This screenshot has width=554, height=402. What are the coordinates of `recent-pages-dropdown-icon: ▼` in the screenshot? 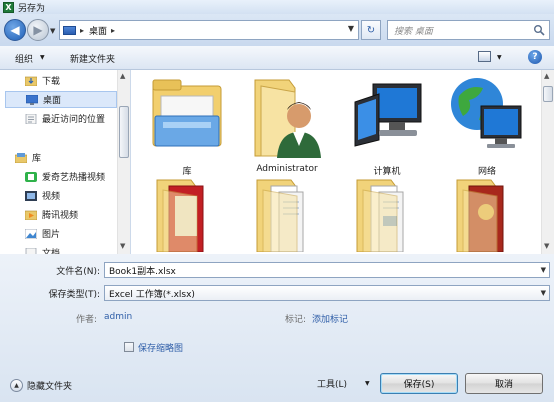 It's located at (52, 31).